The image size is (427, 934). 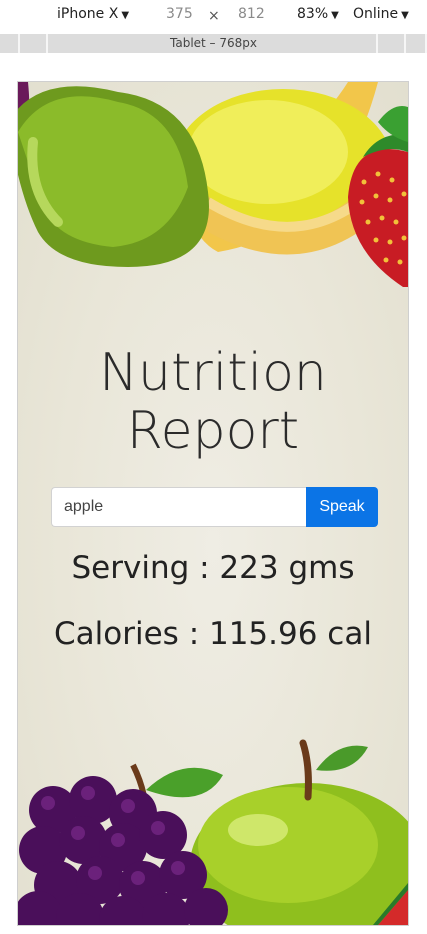 What do you see at coordinates (376, 14) in the screenshot?
I see `network-label: Online` at bounding box center [376, 14].